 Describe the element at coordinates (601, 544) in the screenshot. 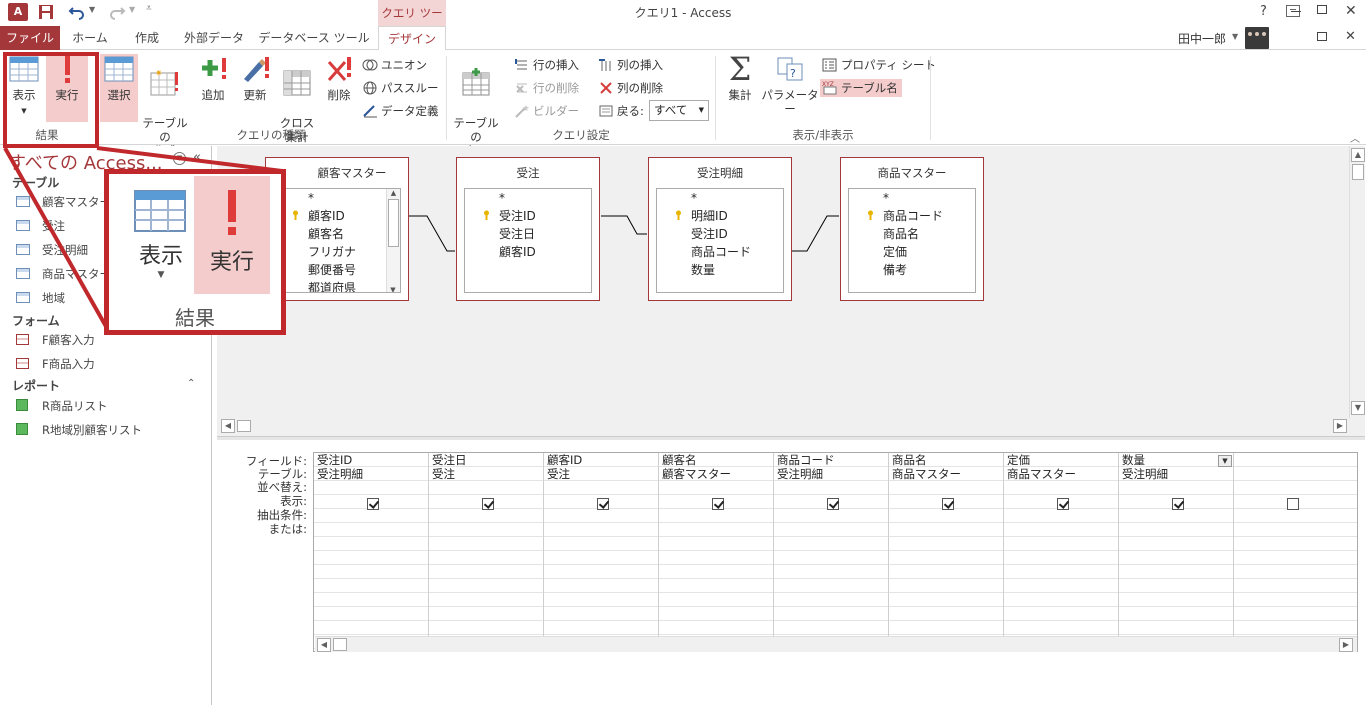

I see `grid-column: 顧客ID 受注` at that location.